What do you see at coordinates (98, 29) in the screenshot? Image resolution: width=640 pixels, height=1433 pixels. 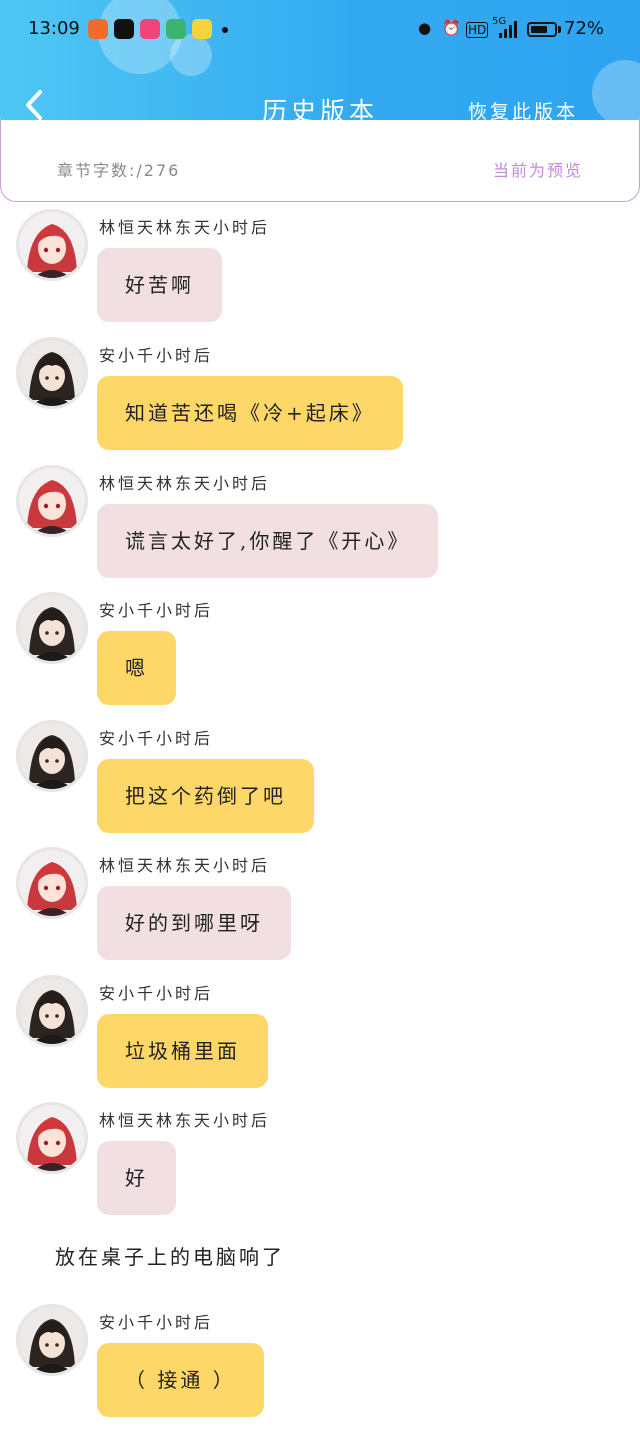 I see `app-notification-icon` at bounding box center [98, 29].